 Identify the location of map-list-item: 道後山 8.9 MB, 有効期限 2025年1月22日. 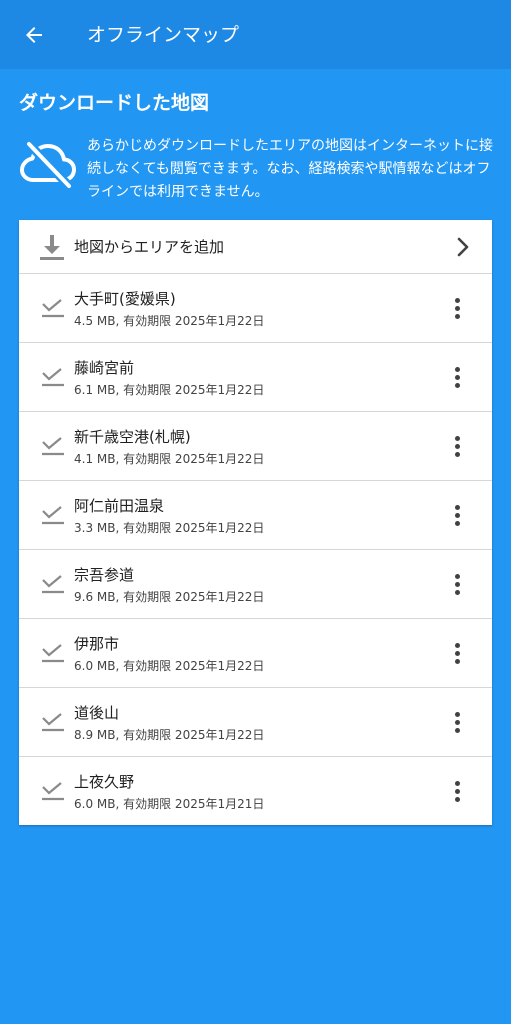
(255, 722).